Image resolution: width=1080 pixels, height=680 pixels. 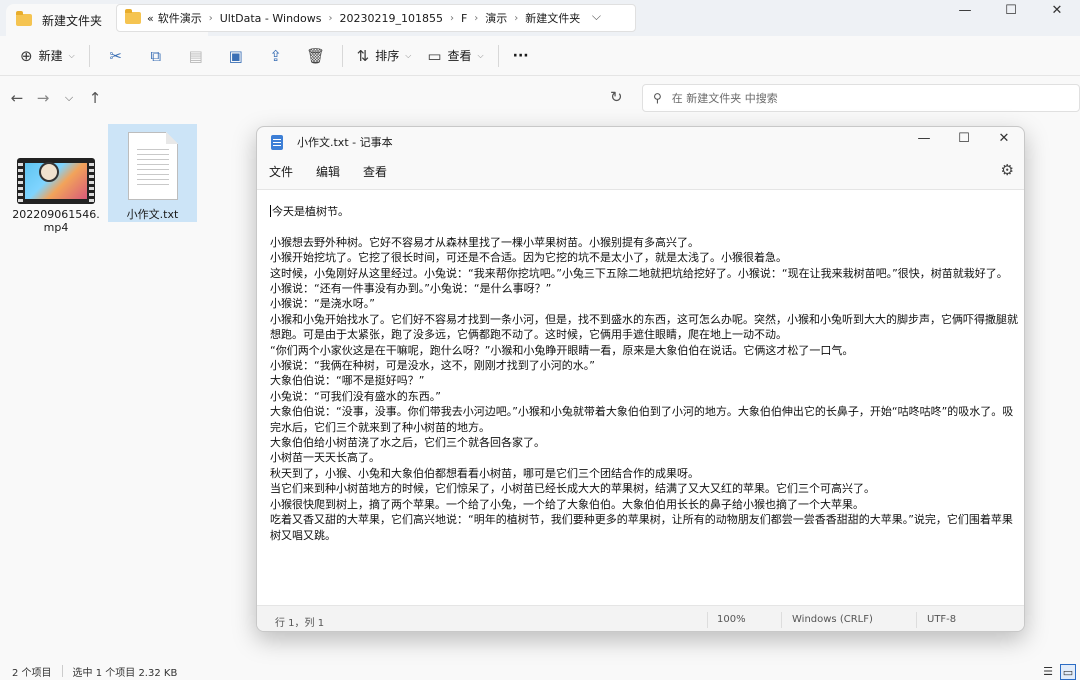 I want to click on clipboard-icon: ▤, so click(x=195, y=55).